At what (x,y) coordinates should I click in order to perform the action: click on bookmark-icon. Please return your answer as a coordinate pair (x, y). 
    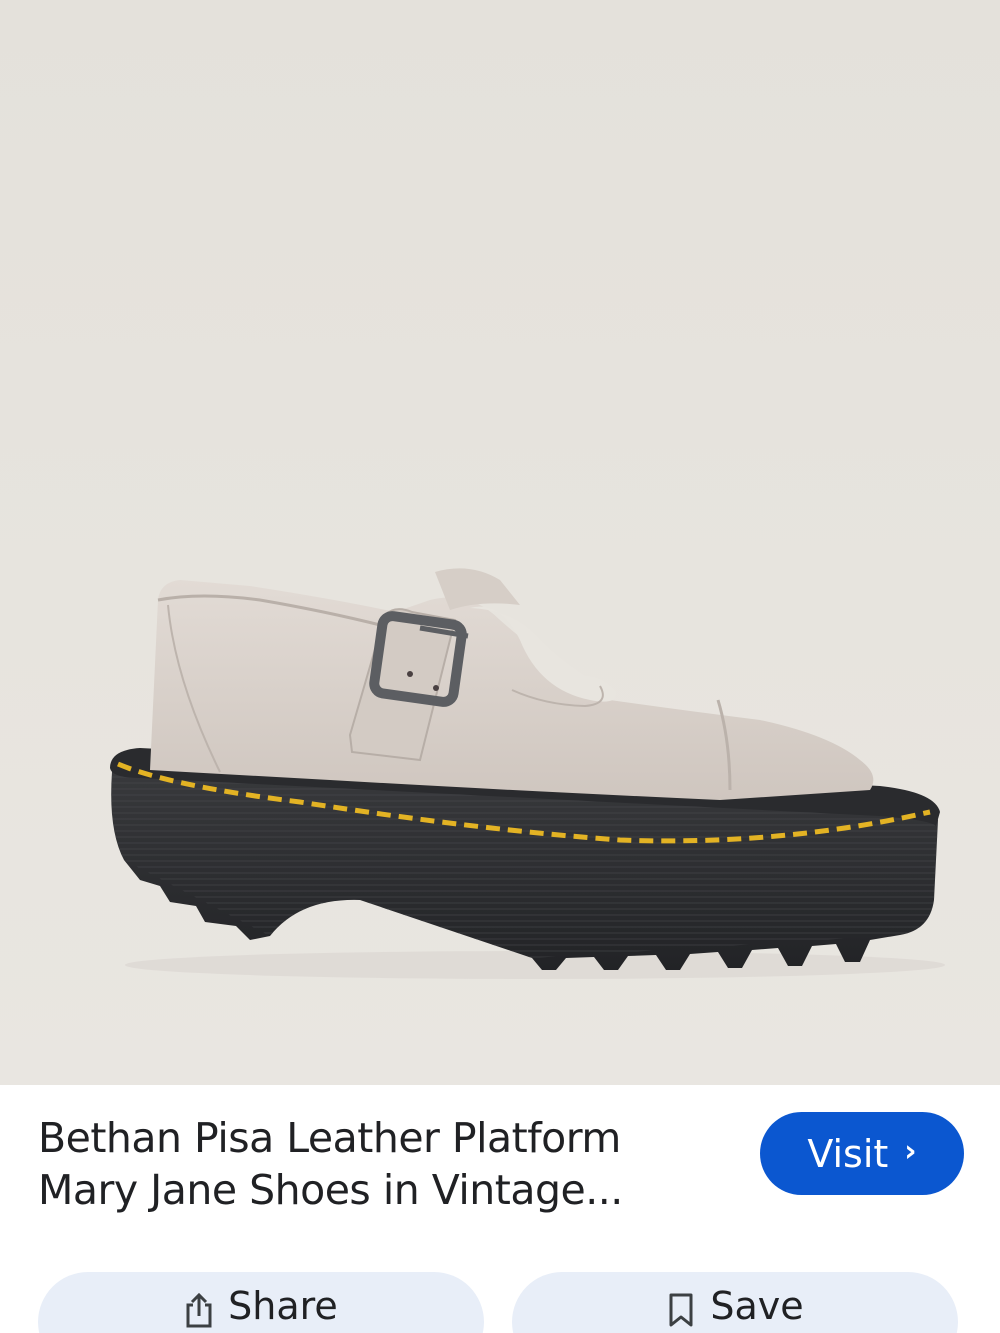
    Looking at the image, I should click on (681, 1310).